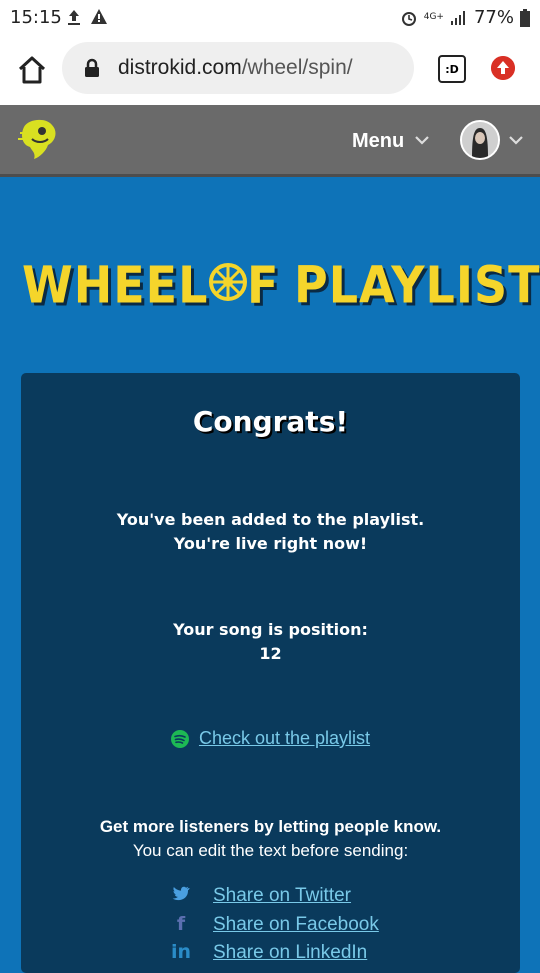 This screenshot has height=973, width=540. Describe the element at coordinates (378, 141) in the screenshot. I see `menu-button: Menu` at that location.